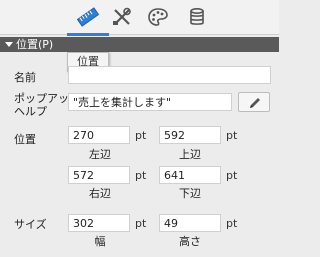  I want to click on position-section-header: 位置(P), so click(139, 44).